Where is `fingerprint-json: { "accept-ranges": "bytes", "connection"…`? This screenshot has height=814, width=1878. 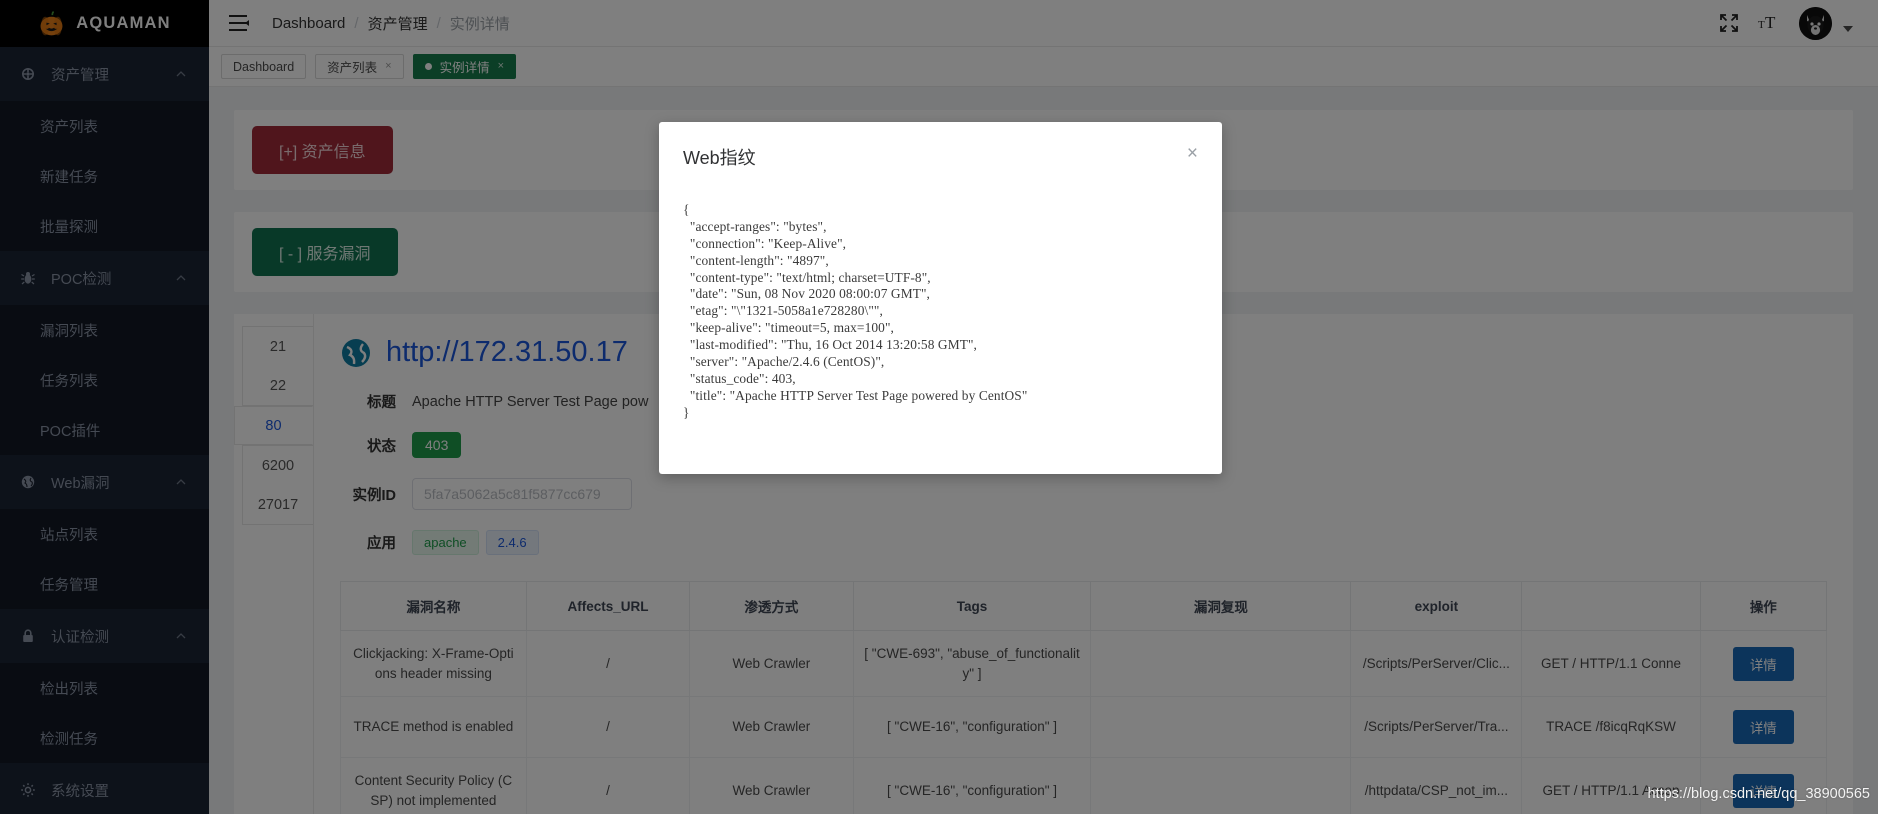
fingerprint-json: { "accept-ranges": "bytes", "connection"… is located at coordinates (855, 311).